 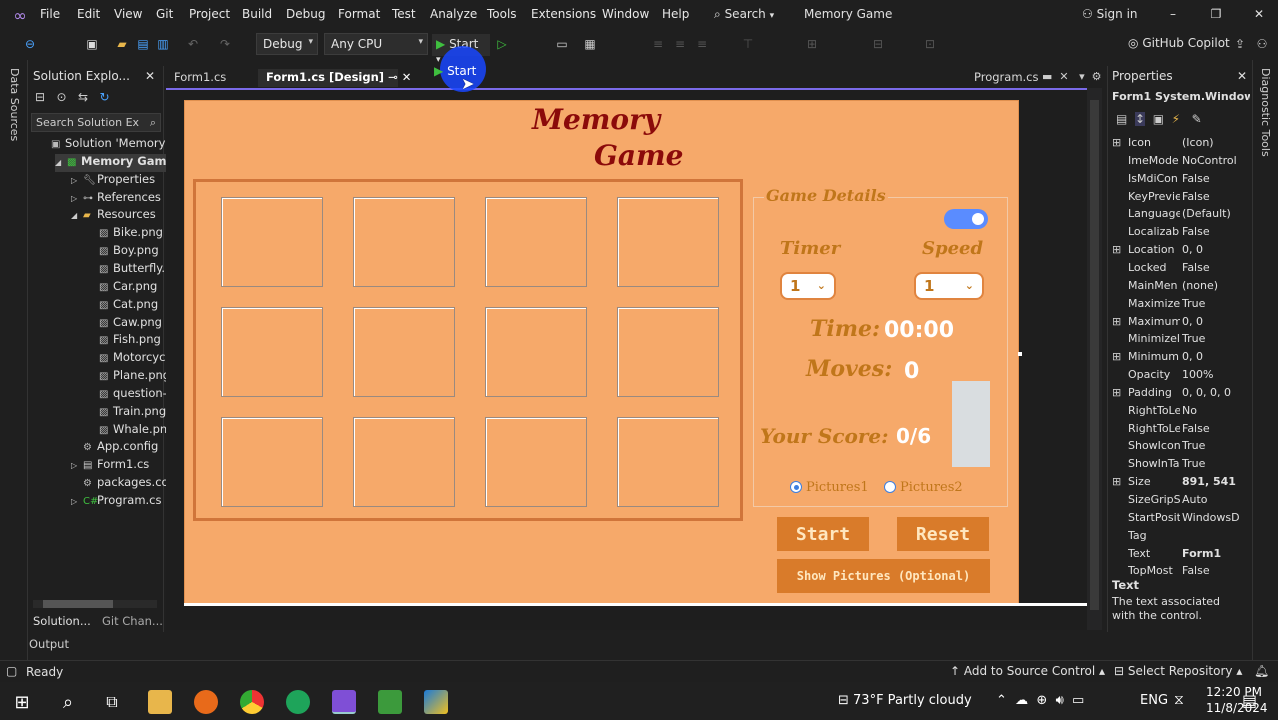 I want to click on github-copilot-button: ◎ GitHub Copilot, so click(x=1179, y=43).